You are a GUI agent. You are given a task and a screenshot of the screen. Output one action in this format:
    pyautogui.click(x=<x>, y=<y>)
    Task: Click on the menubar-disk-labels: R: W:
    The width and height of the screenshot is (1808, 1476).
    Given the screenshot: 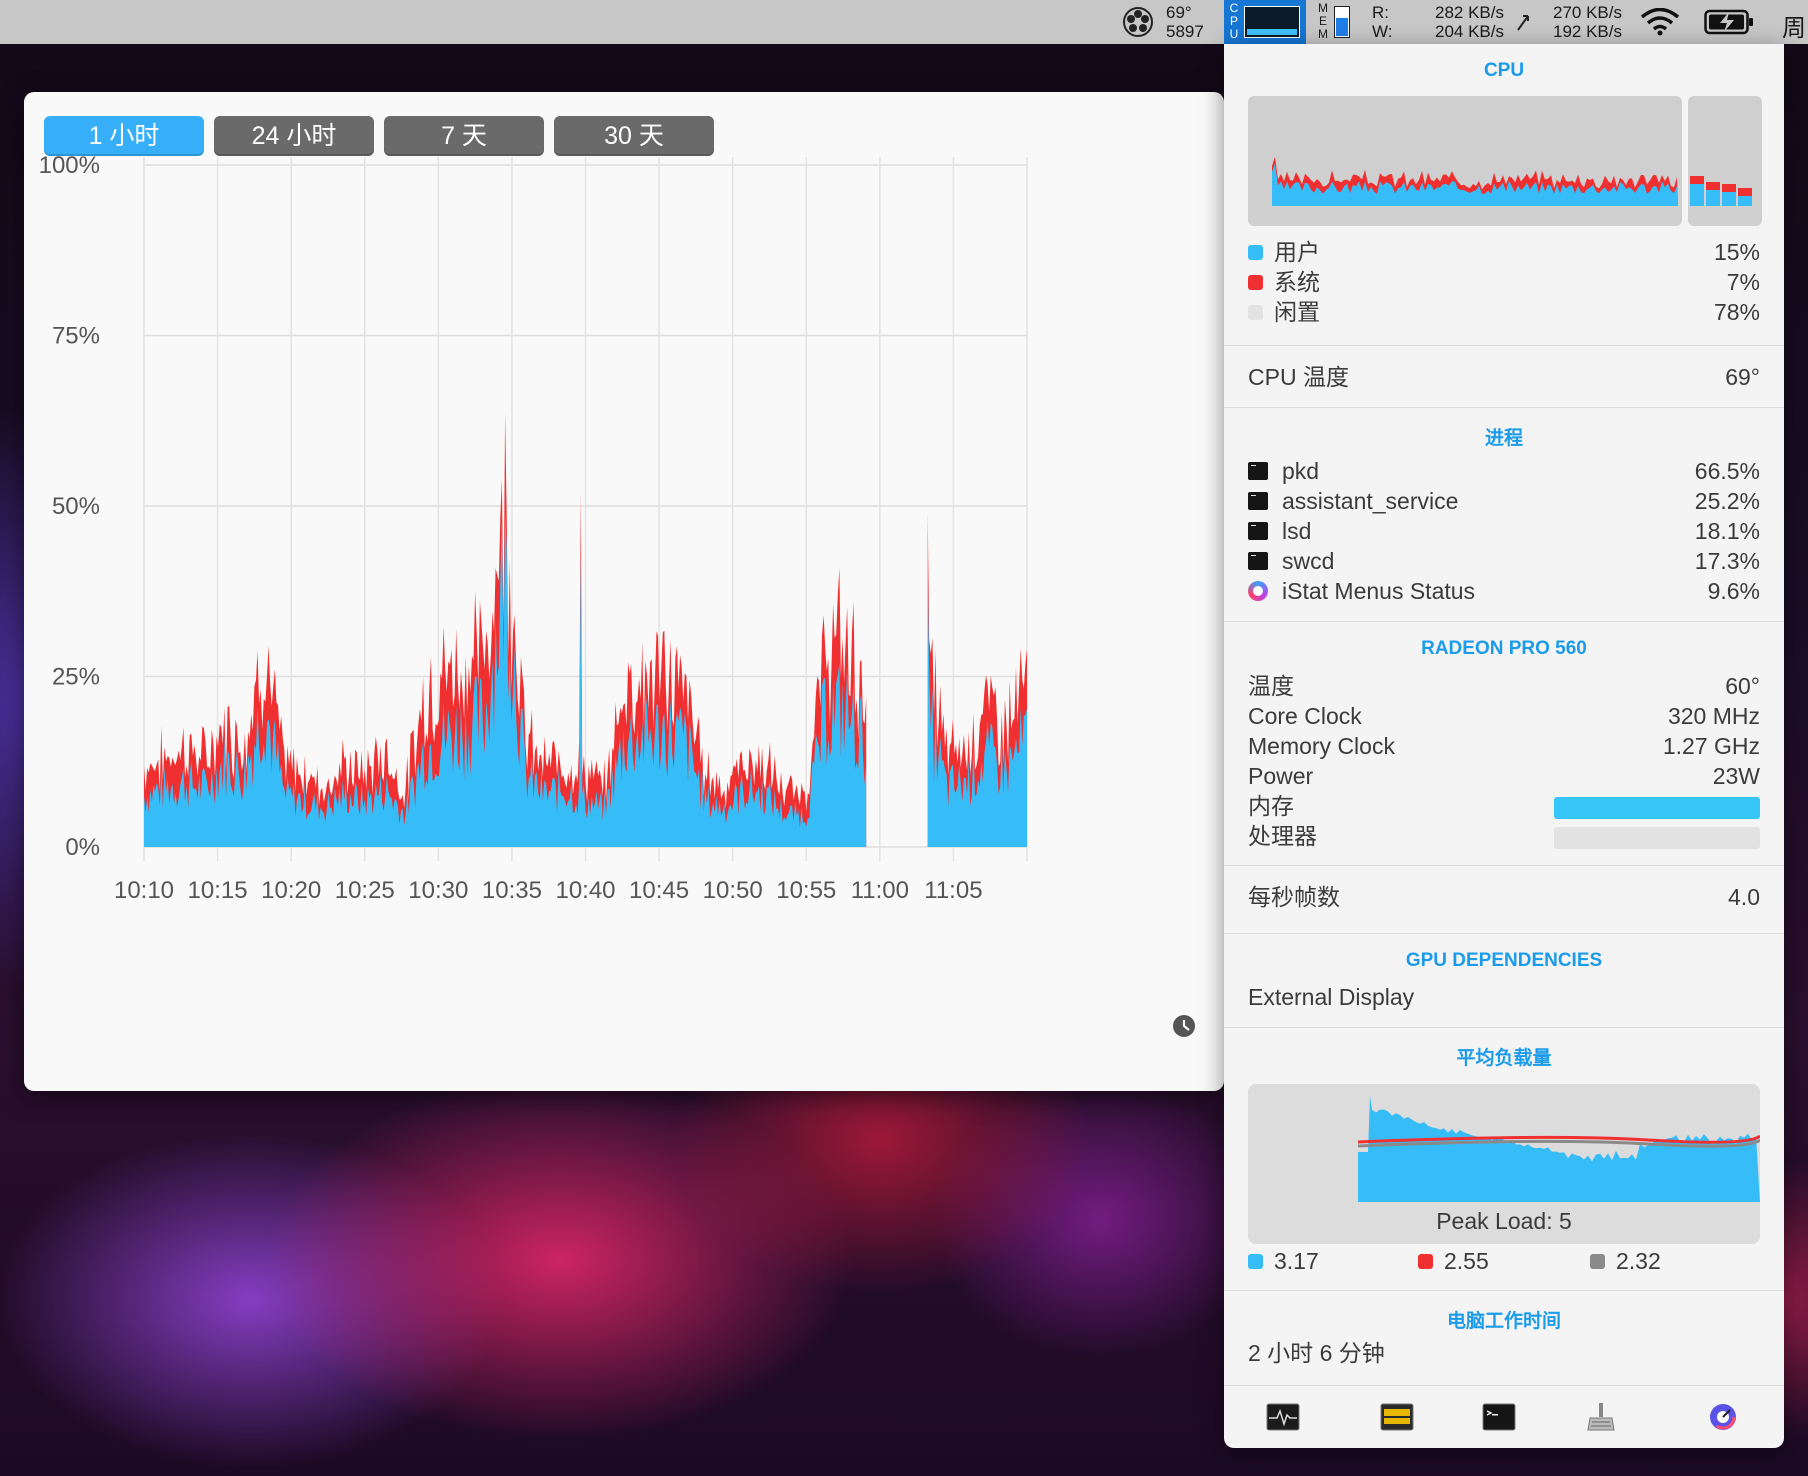 What is the action you would take?
    pyautogui.click(x=1382, y=22)
    